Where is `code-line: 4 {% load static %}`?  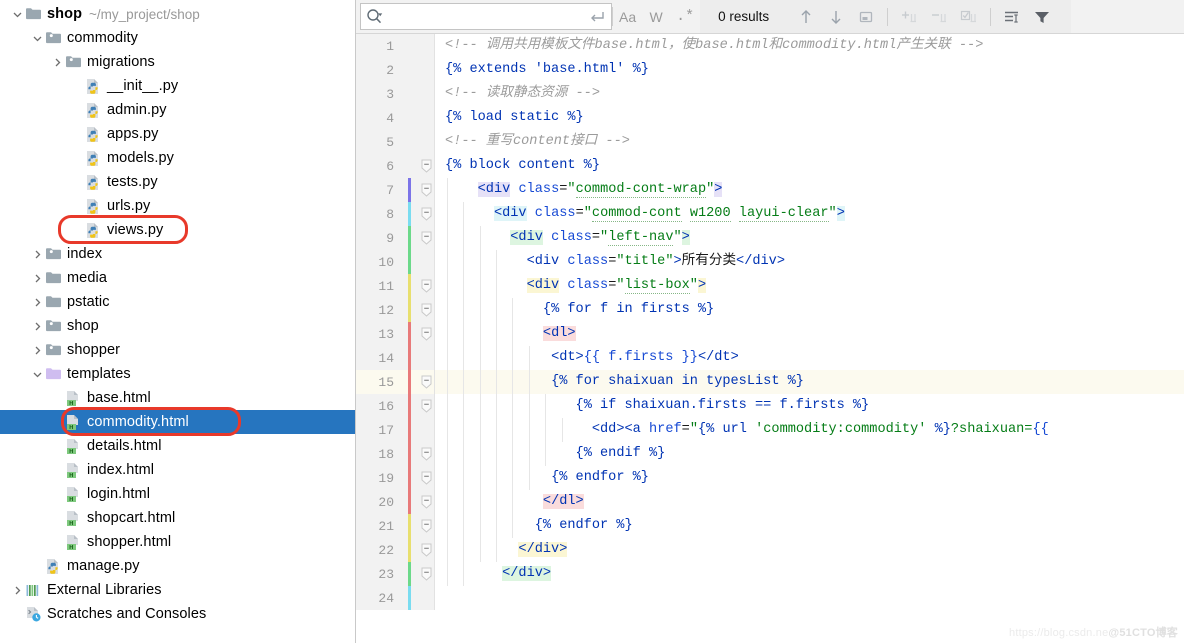 code-line: 4 {% load static %} is located at coordinates (770, 118).